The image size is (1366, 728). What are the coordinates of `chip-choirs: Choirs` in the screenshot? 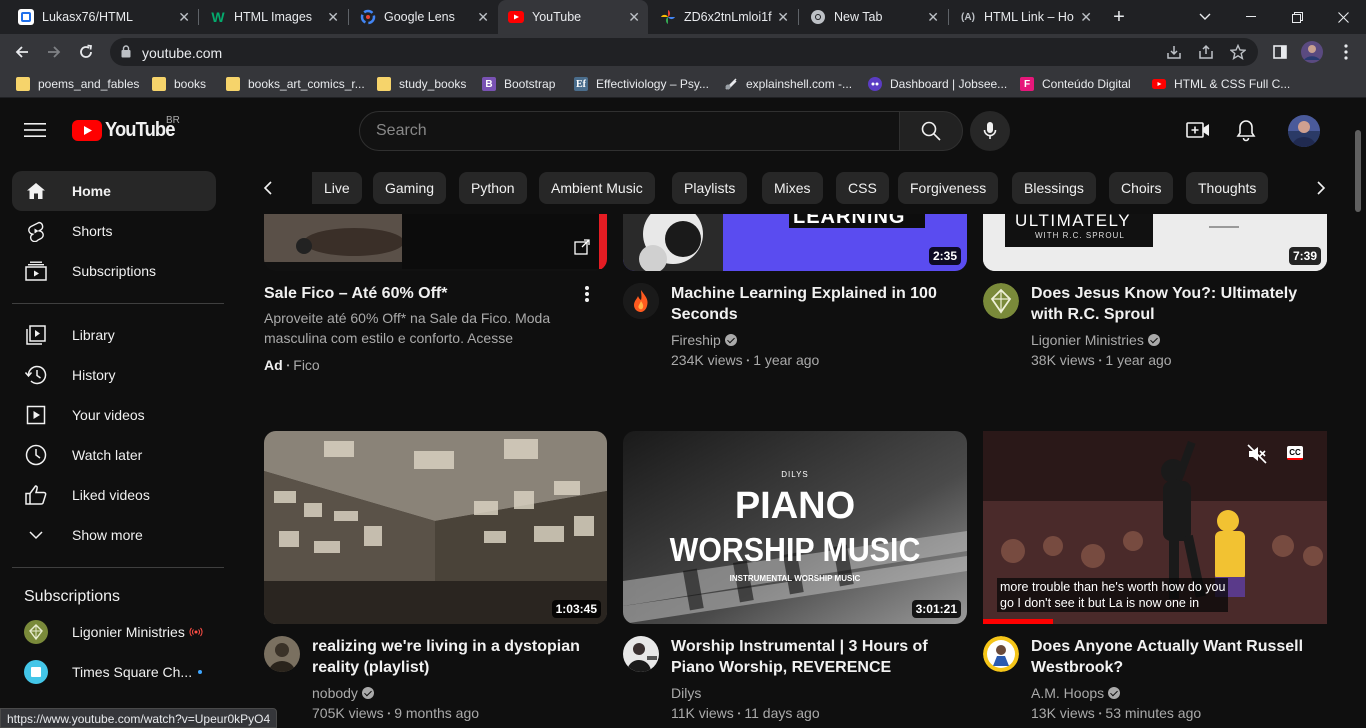 It's located at (1141, 188).